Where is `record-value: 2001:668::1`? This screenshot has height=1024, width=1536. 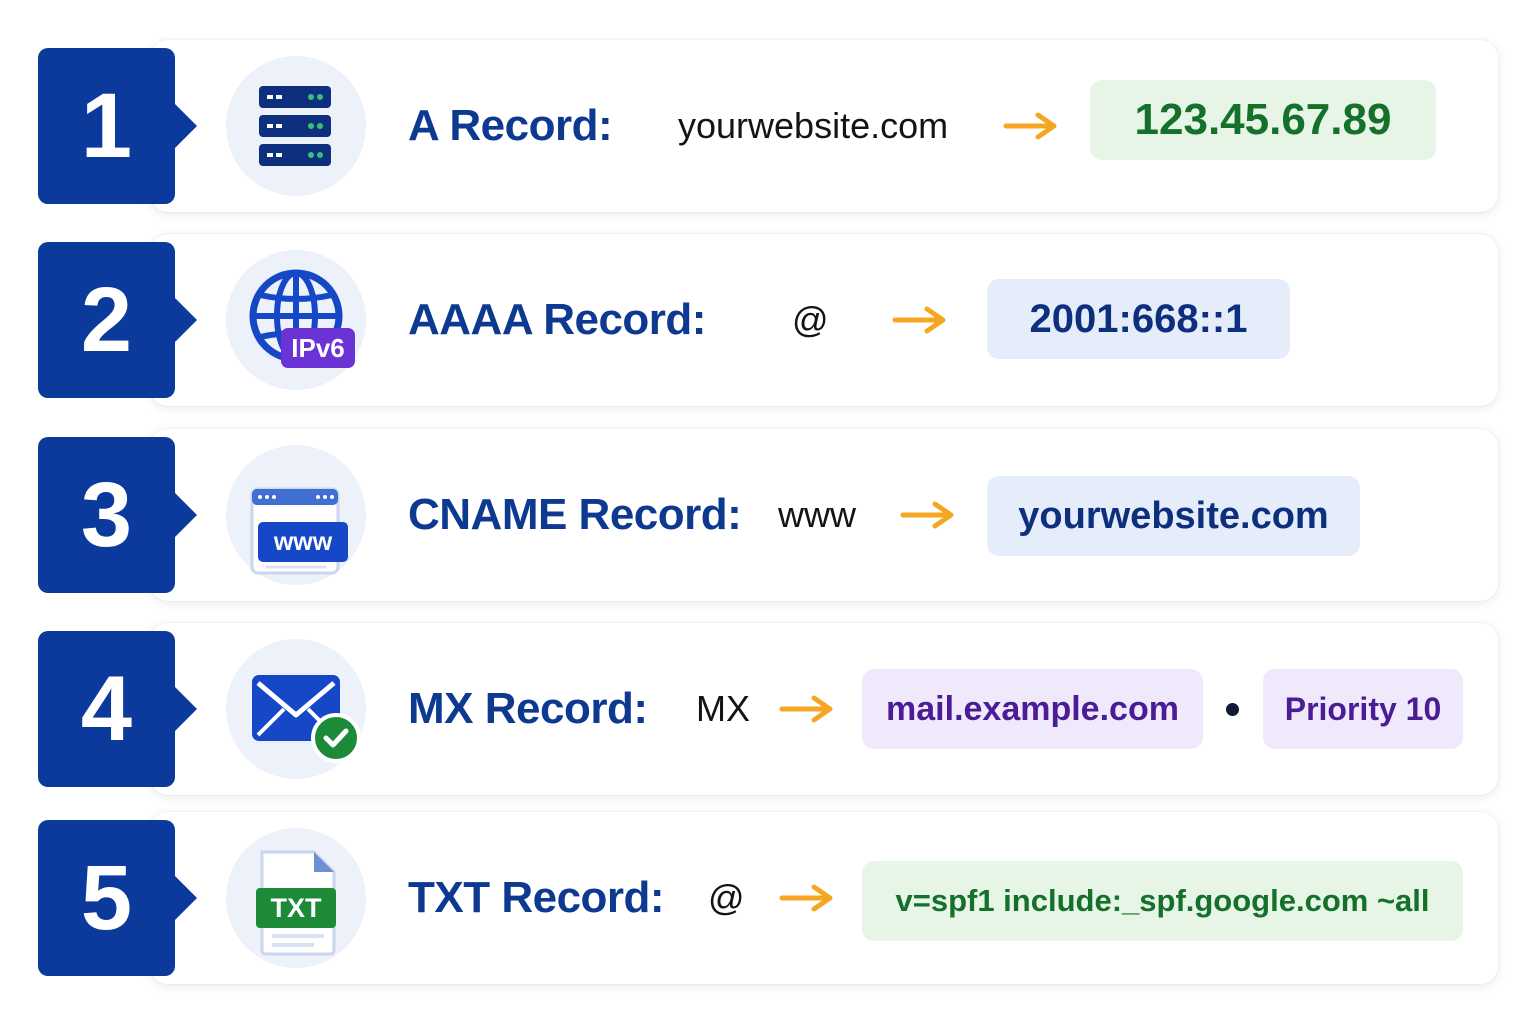
record-value: 2001:668::1 is located at coordinates (1138, 319).